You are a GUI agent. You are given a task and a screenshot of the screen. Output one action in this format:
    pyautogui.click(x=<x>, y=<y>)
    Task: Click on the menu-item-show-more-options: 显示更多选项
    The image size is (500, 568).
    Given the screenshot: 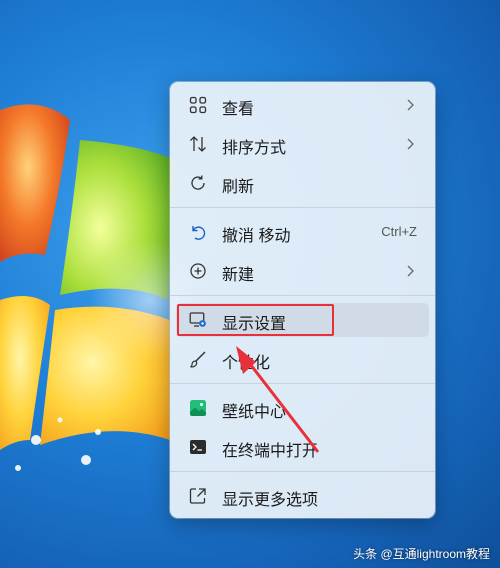 What is the action you would take?
    pyautogui.click(x=302, y=496)
    